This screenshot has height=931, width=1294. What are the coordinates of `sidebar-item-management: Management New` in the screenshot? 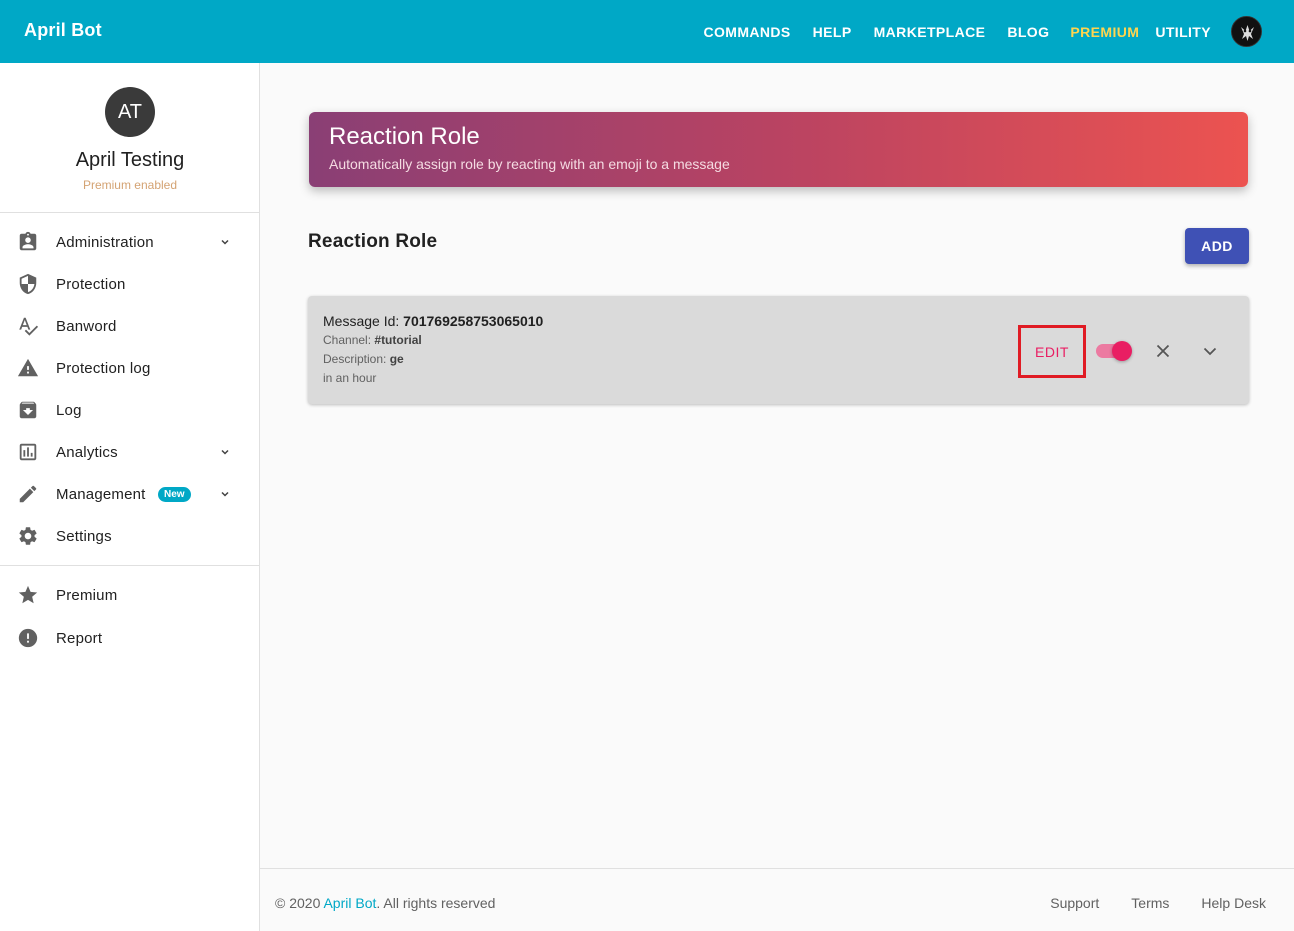 It's located at (129, 494).